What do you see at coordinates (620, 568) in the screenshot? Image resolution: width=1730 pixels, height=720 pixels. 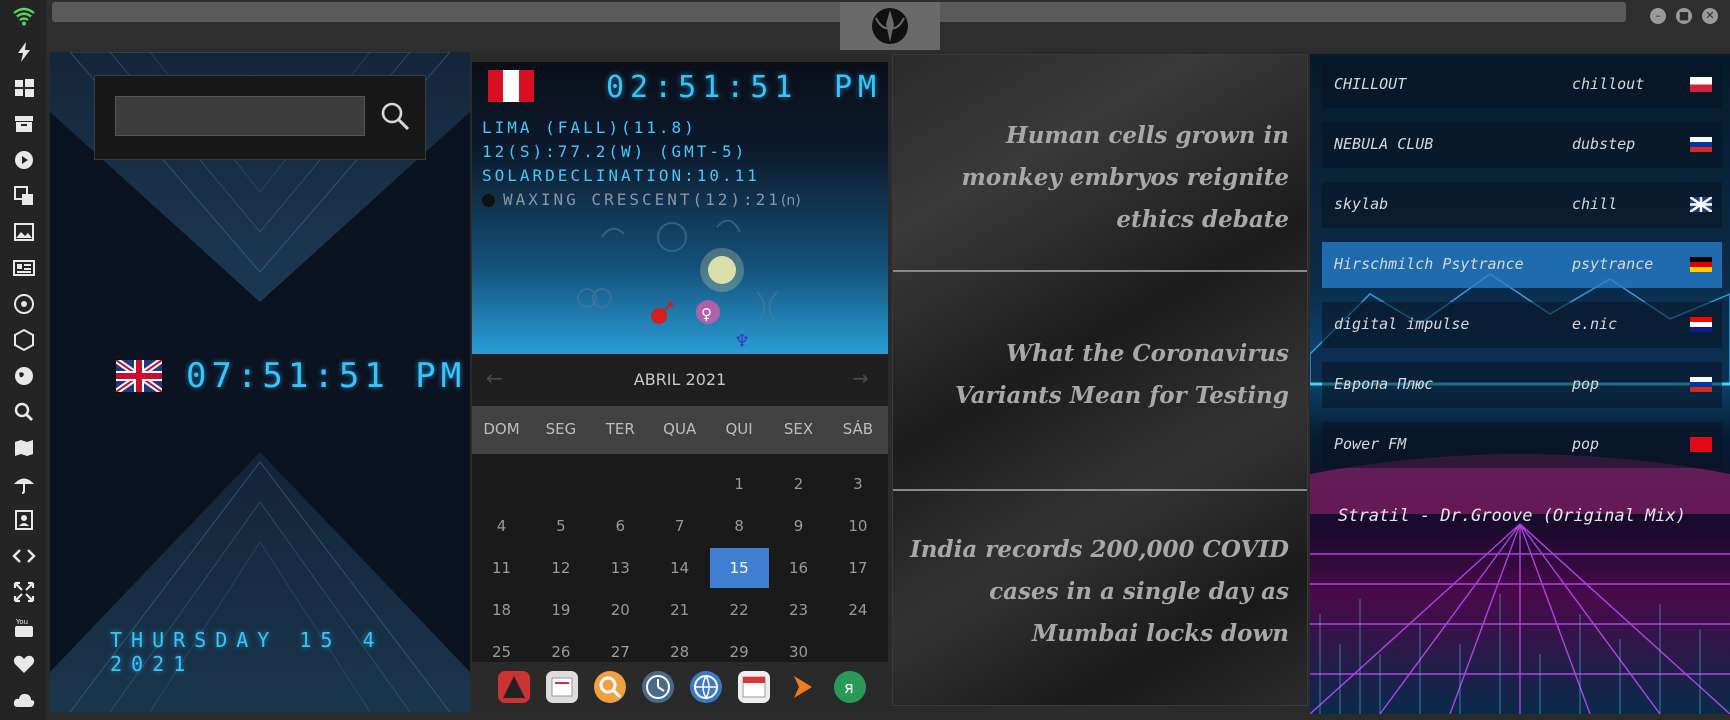 I see `calendar-day: 13` at bounding box center [620, 568].